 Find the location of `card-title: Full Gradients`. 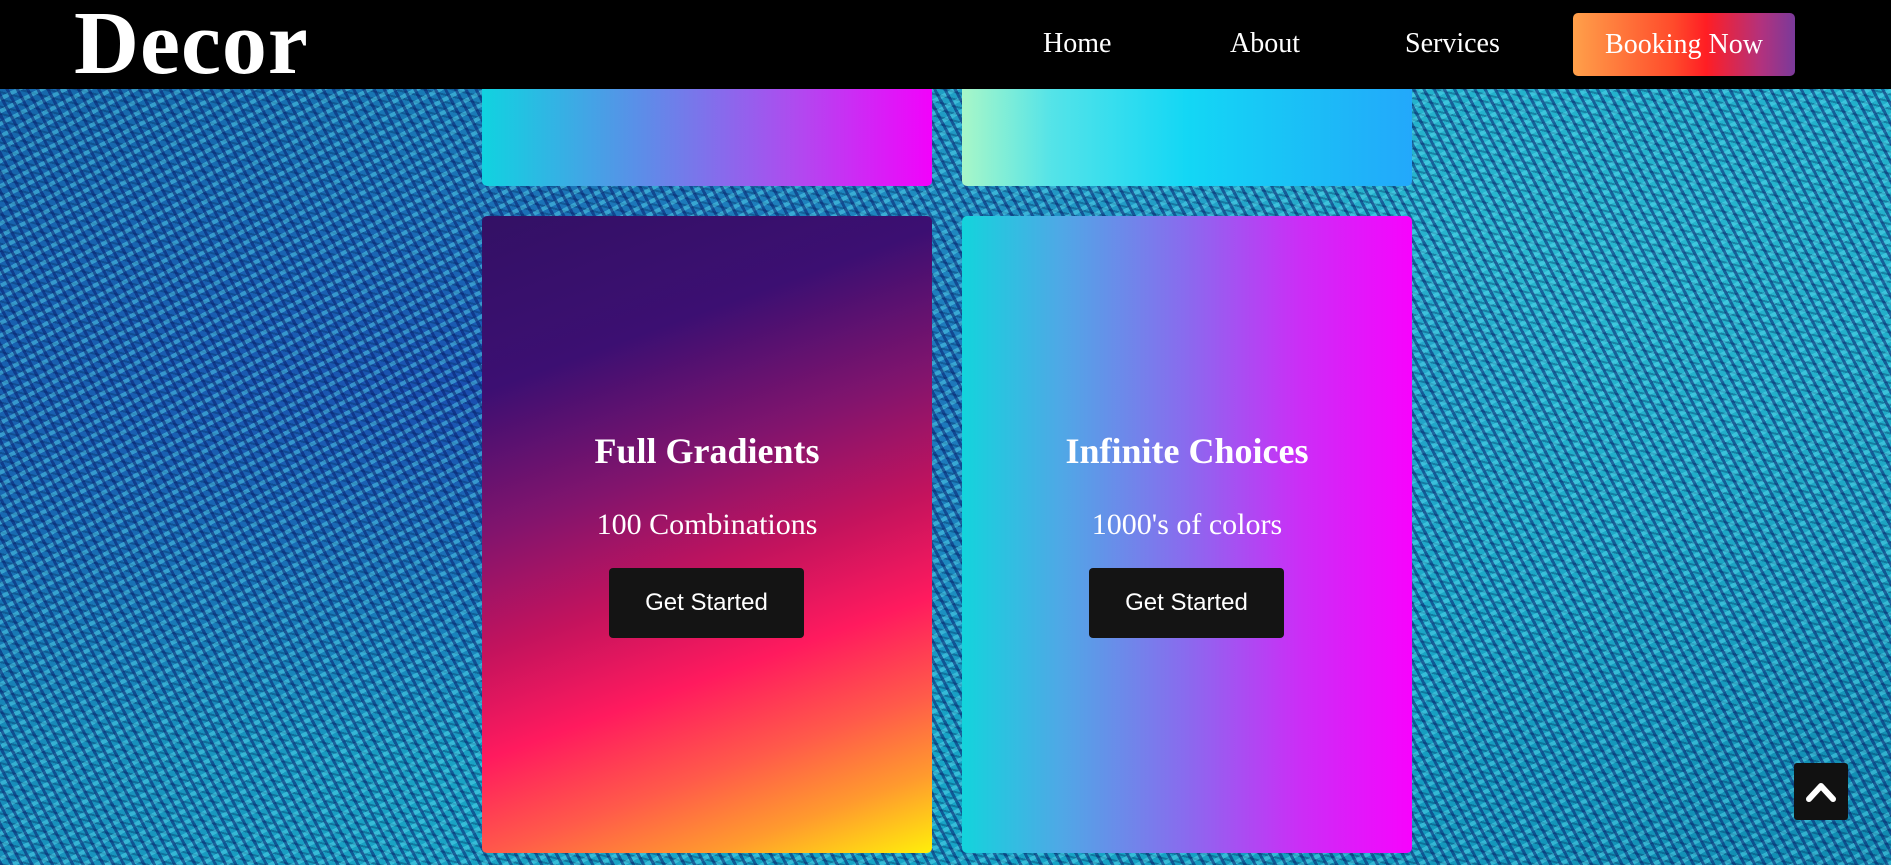

card-title: Full Gradients is located at coordinates (707, 451).